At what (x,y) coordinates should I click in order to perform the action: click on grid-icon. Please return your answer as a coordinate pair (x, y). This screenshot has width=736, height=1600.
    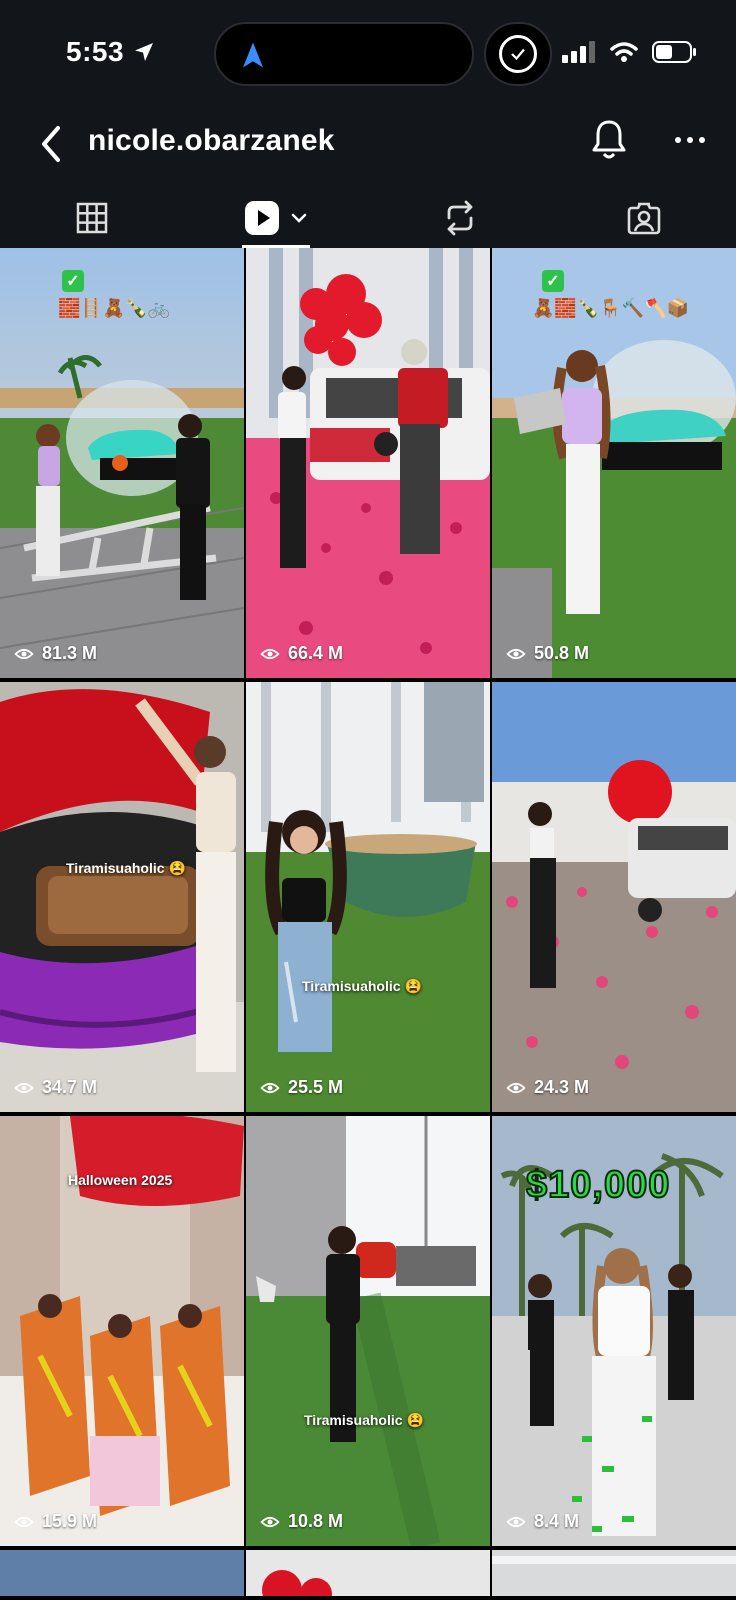
    Looking at the image, I should click on (92, 218).